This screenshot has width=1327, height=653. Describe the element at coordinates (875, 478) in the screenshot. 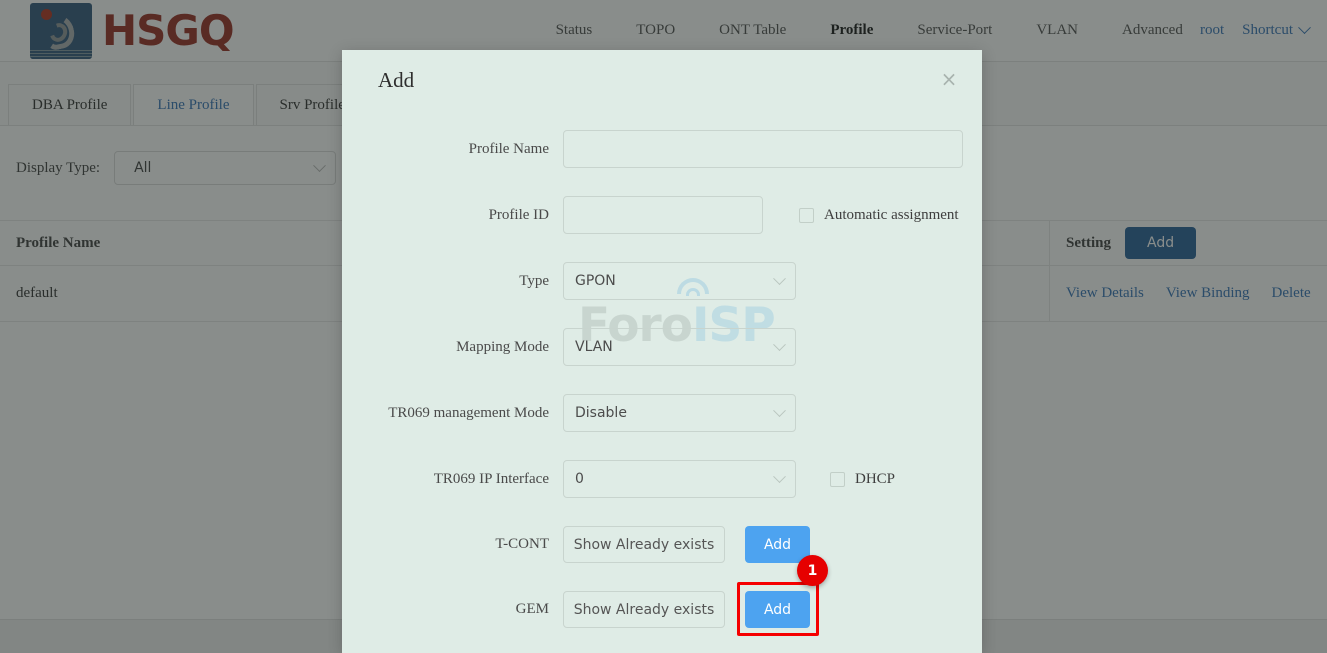

I see `dhcp-label: DHCP` at that location.